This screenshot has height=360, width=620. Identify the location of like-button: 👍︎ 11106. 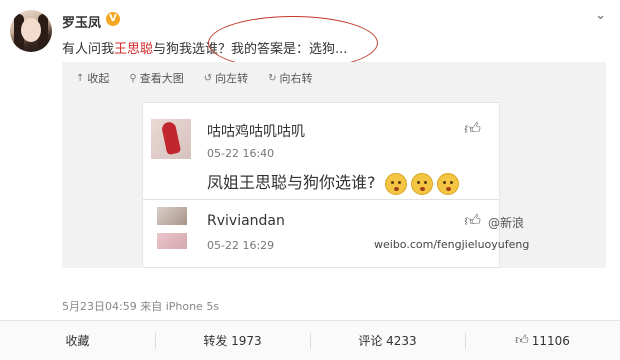
(542, 340).